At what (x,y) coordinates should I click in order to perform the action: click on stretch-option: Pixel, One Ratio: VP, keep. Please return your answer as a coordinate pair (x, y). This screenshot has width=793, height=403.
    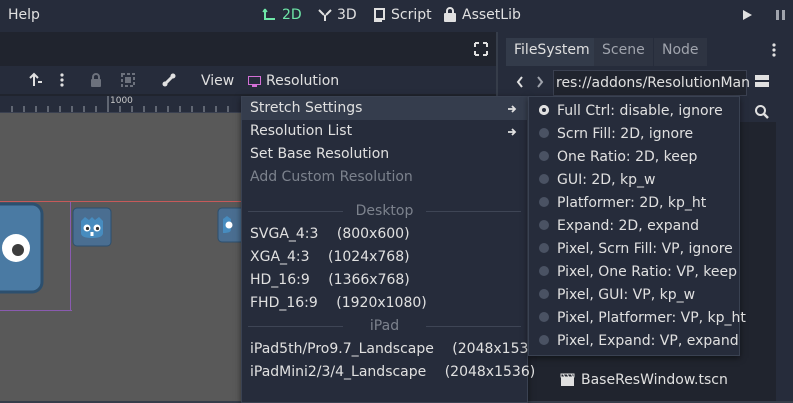
    Looking at the image, I should click on (634, 272).